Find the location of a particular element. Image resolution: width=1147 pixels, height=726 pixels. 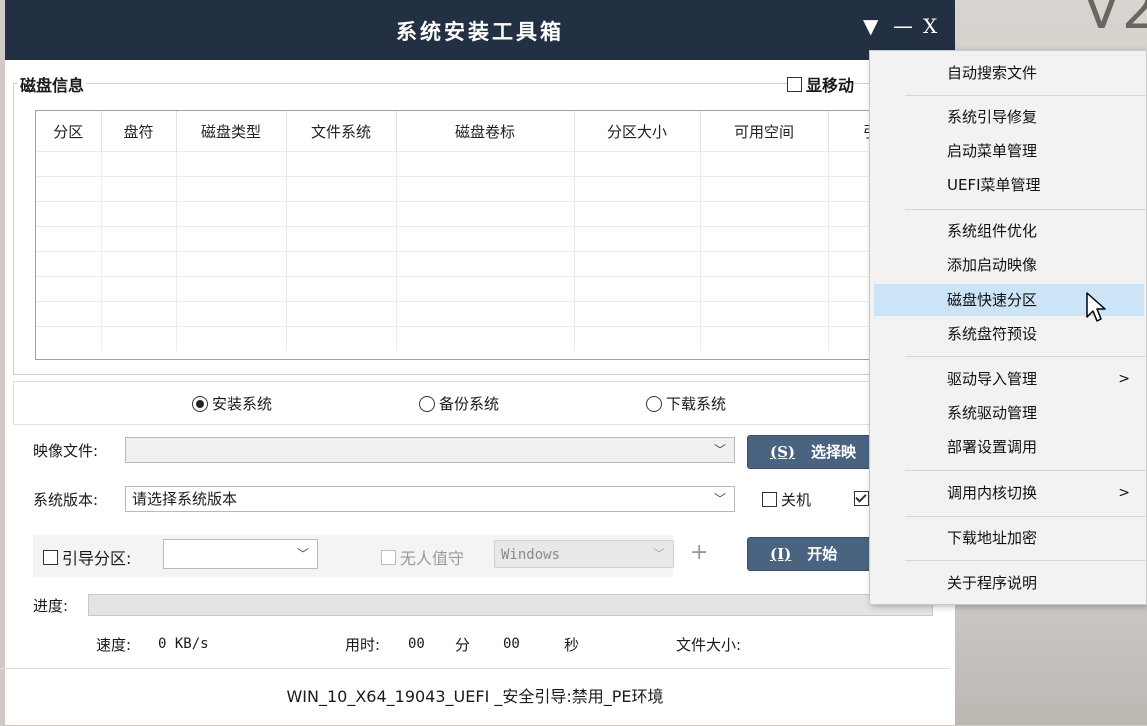

radio-label: 下载系统 is located at coordinates (696, 404).